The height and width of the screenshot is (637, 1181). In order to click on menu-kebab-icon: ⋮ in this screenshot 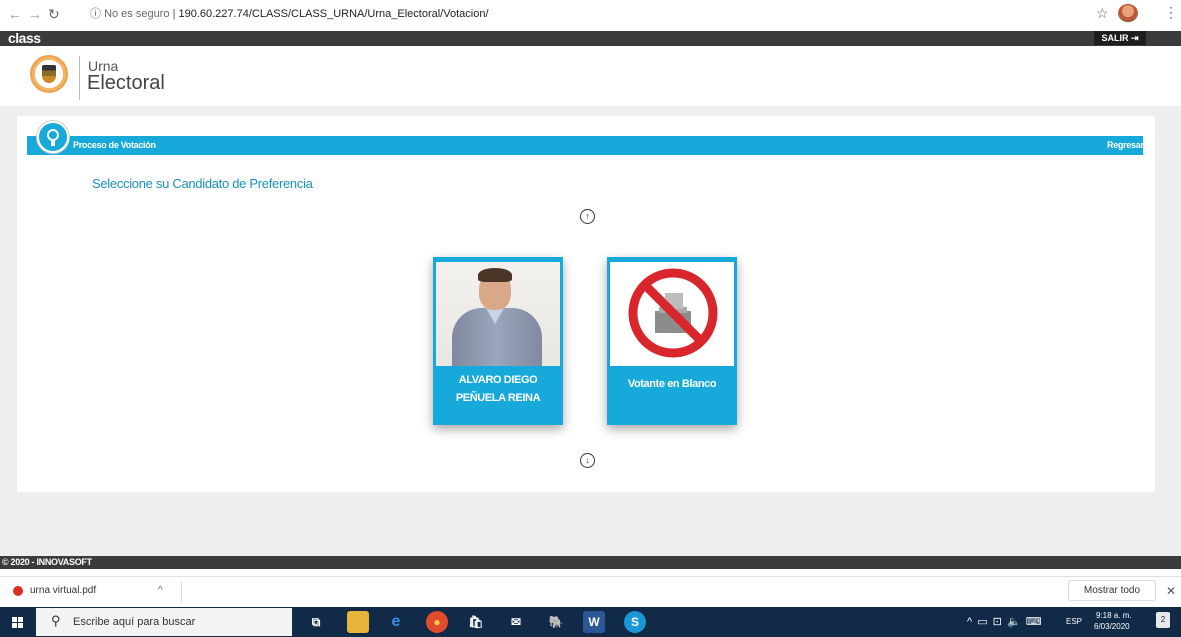, I will do `click(1171, 12)`.